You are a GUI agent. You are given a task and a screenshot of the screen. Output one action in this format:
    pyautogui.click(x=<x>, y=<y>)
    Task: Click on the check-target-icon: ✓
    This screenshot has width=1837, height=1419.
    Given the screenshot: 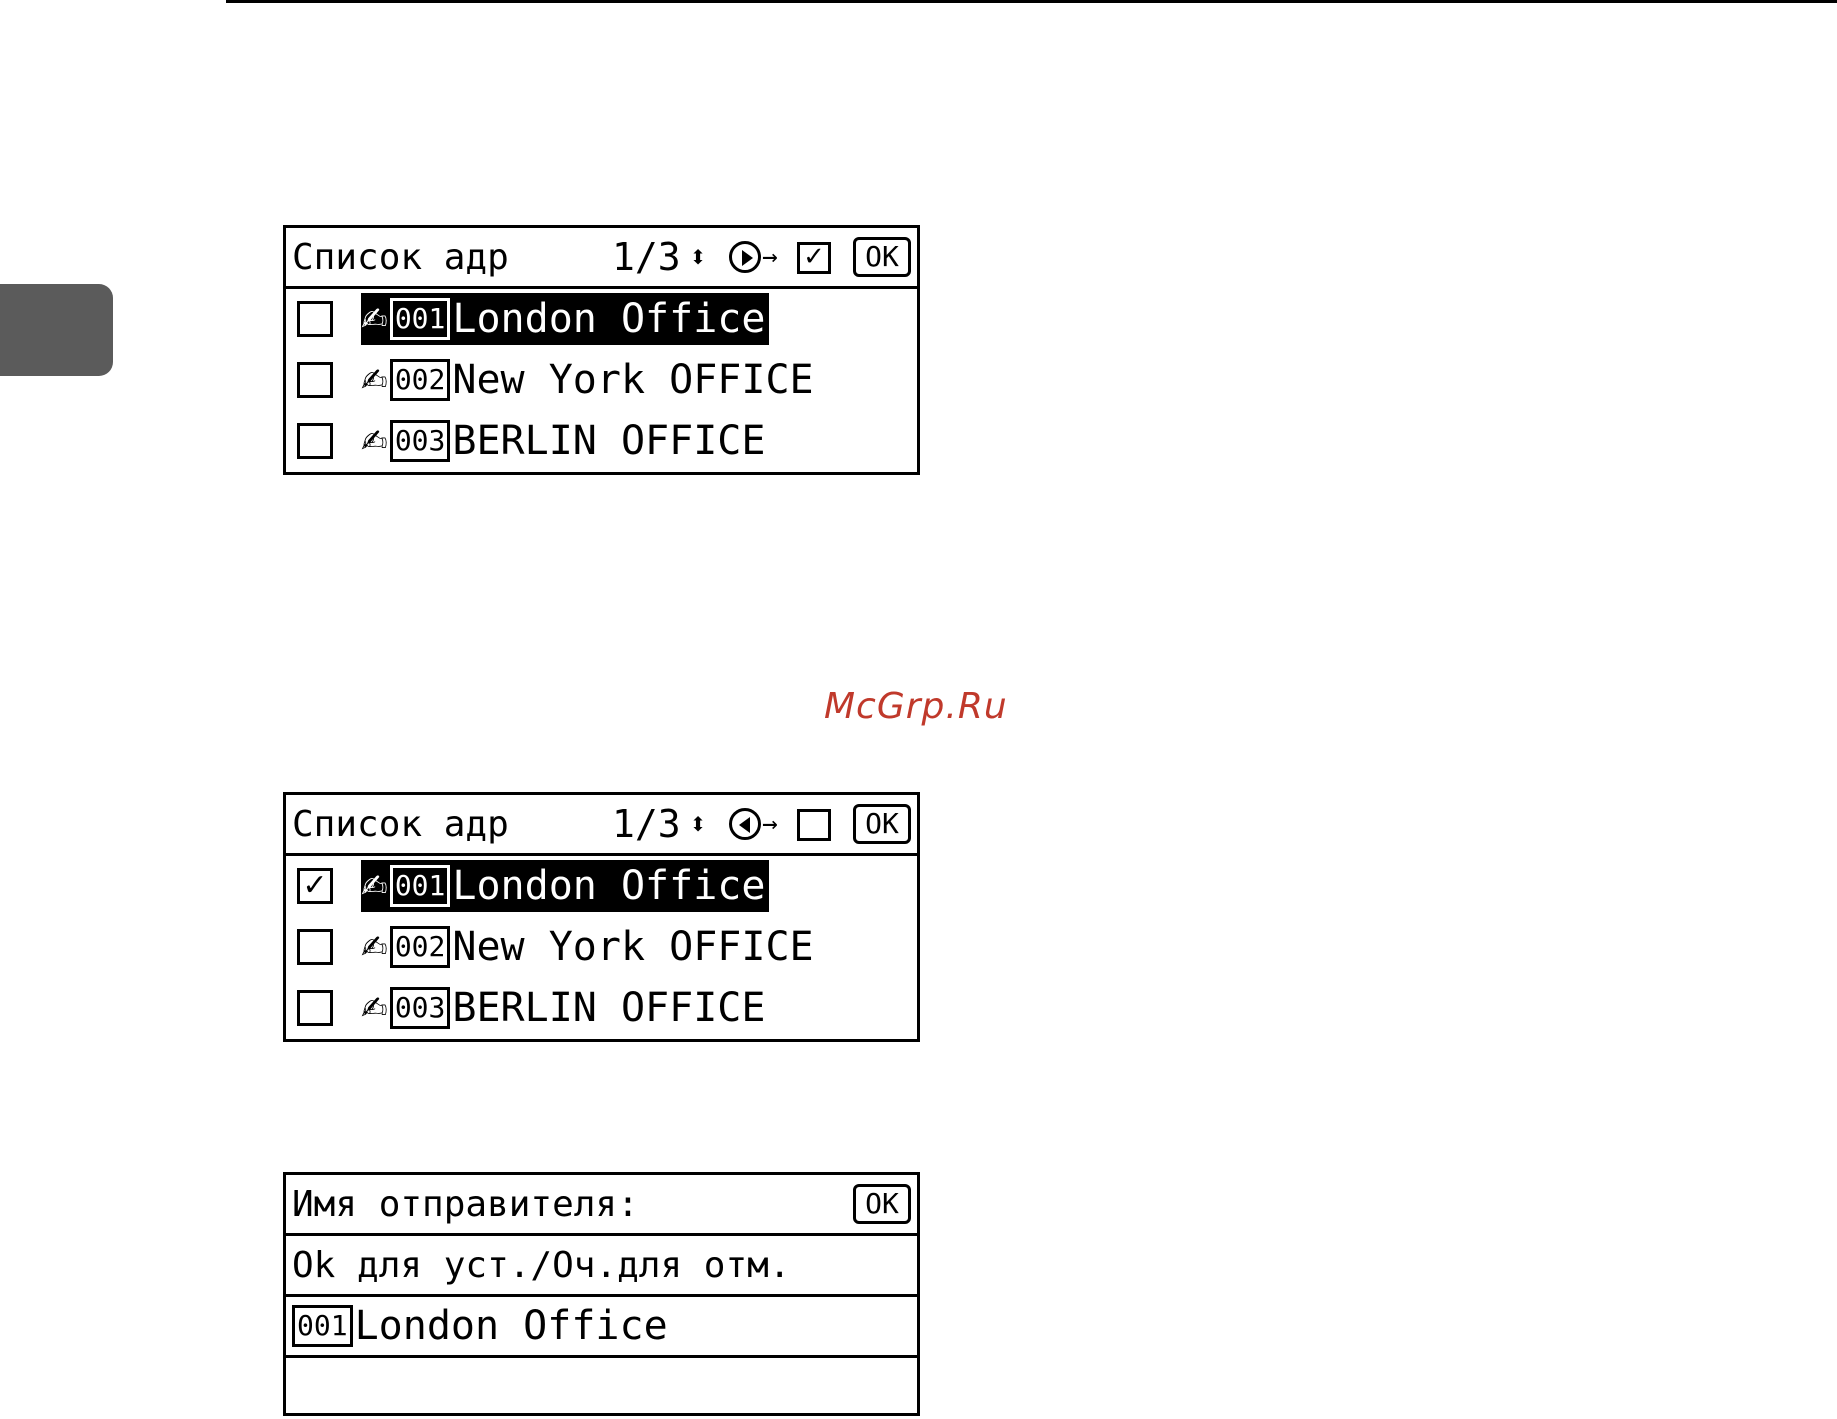 What is the action you would take?
    pyautogui.click(x=814, y=258)
    